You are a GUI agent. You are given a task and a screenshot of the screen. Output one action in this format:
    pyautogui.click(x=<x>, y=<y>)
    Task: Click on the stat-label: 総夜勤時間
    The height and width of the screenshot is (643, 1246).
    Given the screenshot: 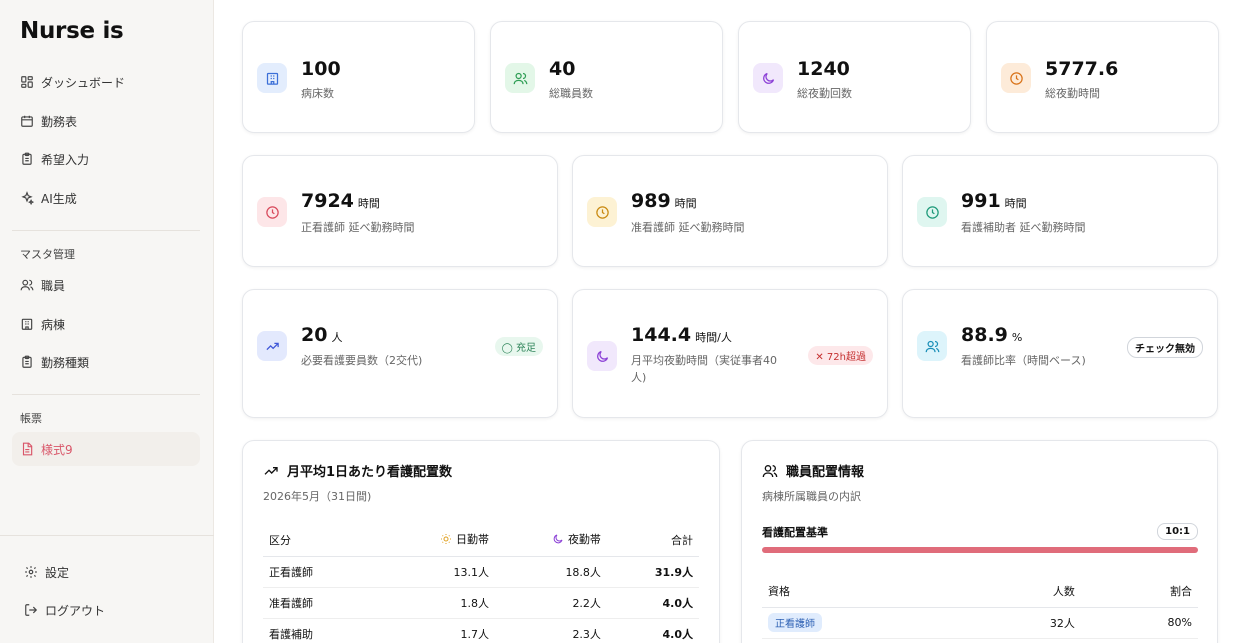 What is the action you would take?
    pyautogui.click(x=1072, y=93)
    